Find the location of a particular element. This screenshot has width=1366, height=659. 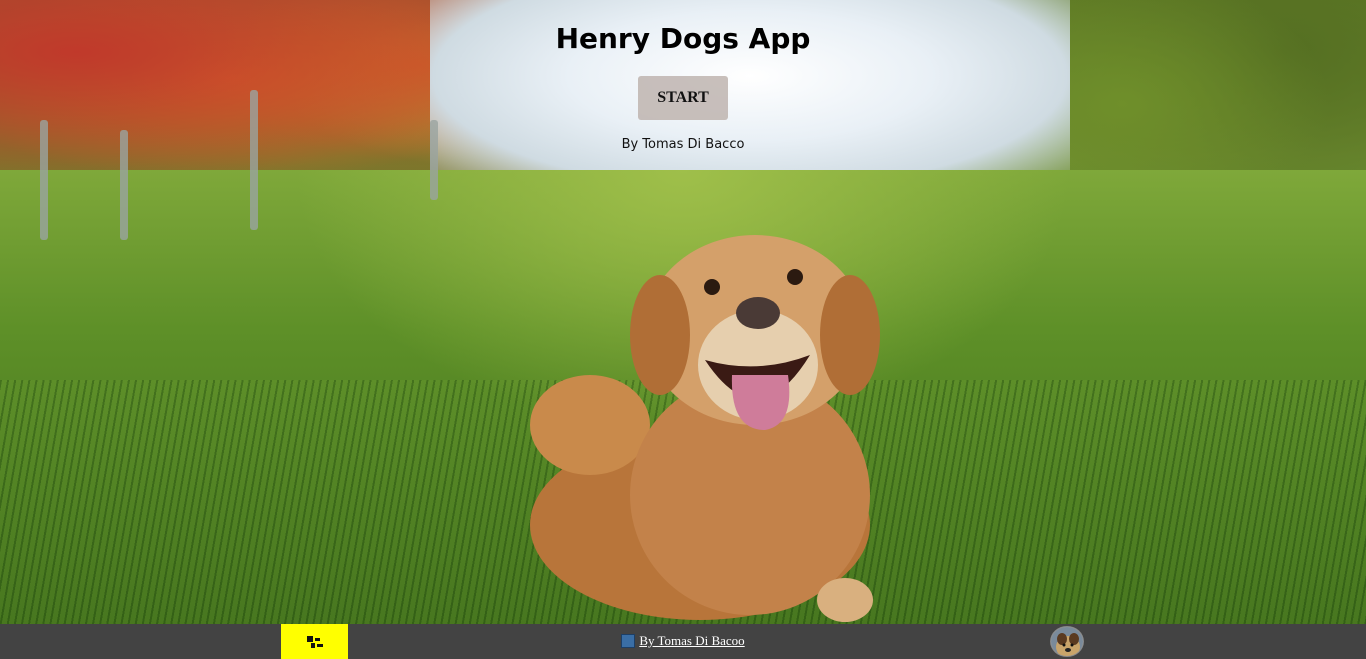

footer: By Tomas Di Bacoo is located at coordinates (683, 641).